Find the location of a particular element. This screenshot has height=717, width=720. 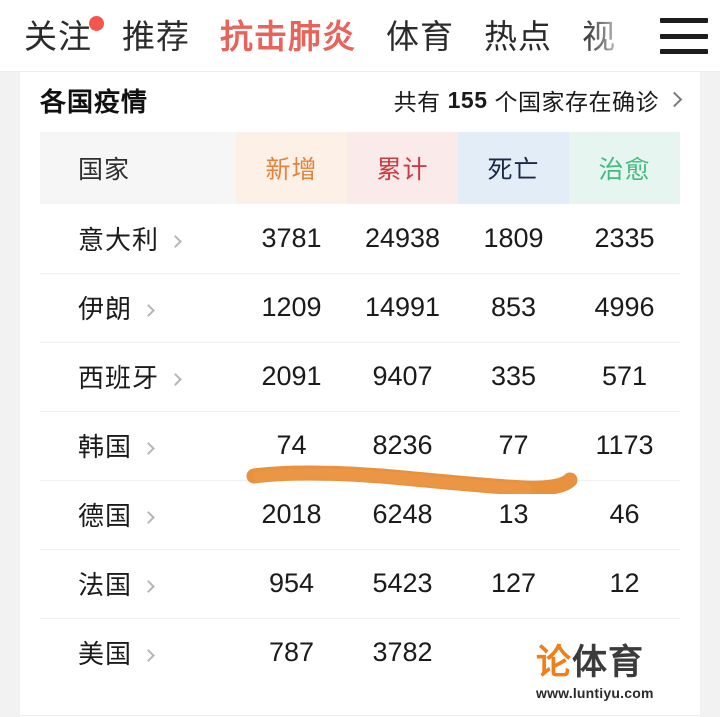

row-death-cell: 77 is located at coordinates (513, 446).